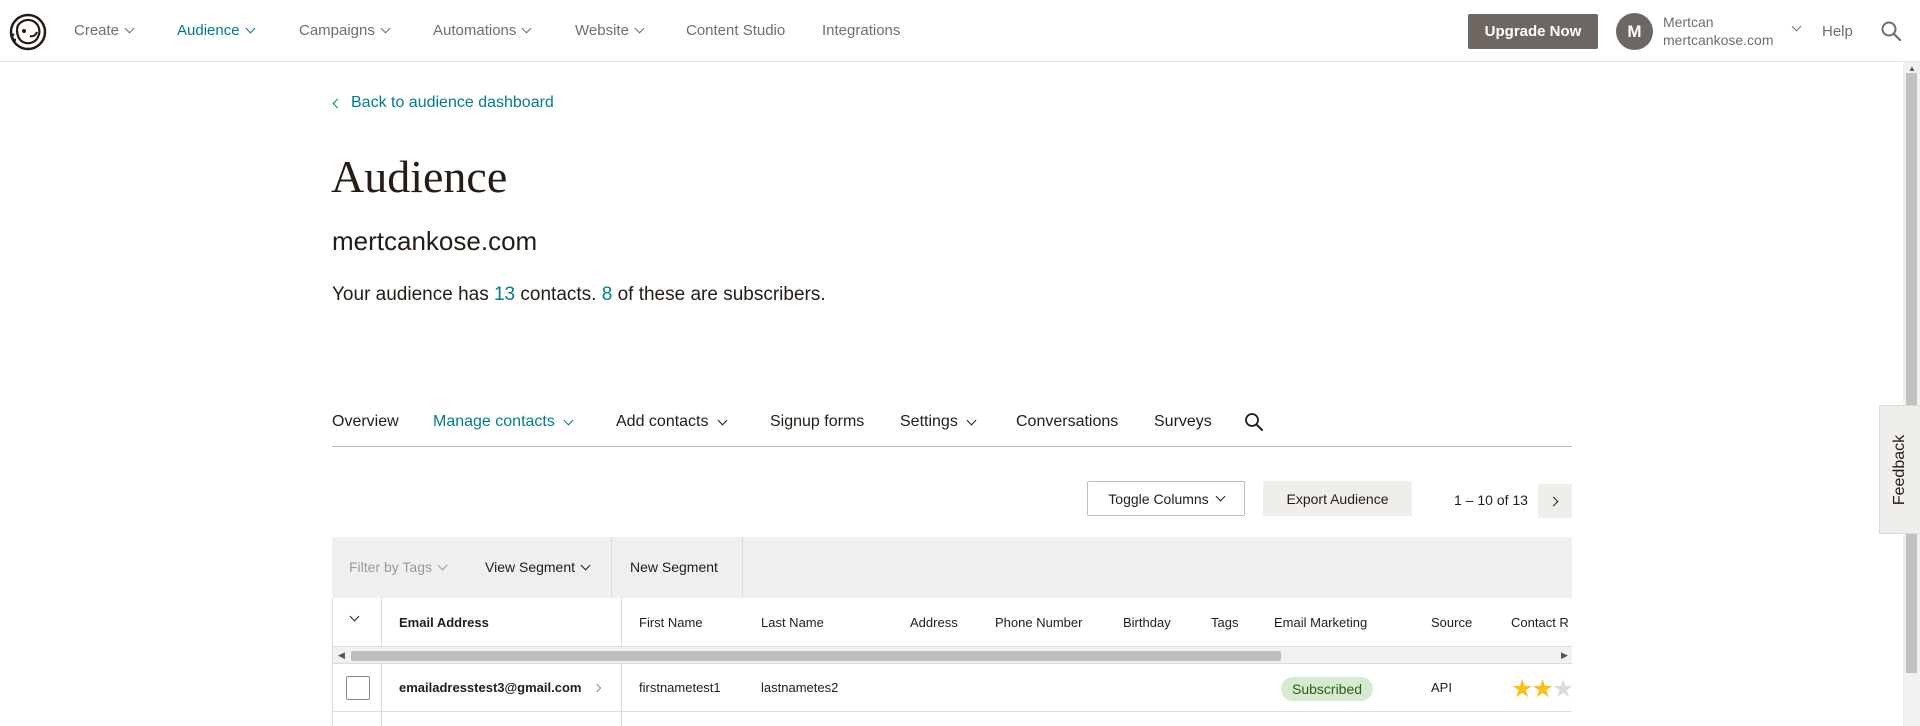 This screenshot has width=1920, height=726. What do you see at coordinates (1158, 498) in the screenshot?
I see `toggle-columns-label: Toggle Columns` at bounding box center [1158, 498].